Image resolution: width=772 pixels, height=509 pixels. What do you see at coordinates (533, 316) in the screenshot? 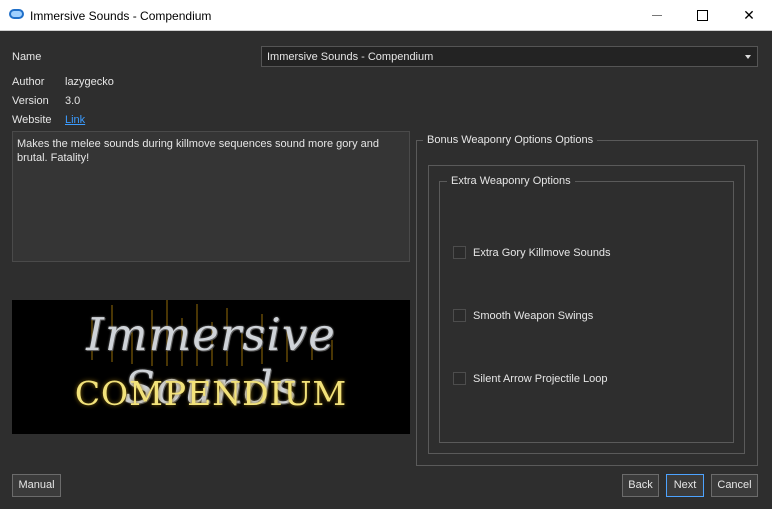
I see `option-label: Smooth Weapon Swings` at bounding box center [533, 316].